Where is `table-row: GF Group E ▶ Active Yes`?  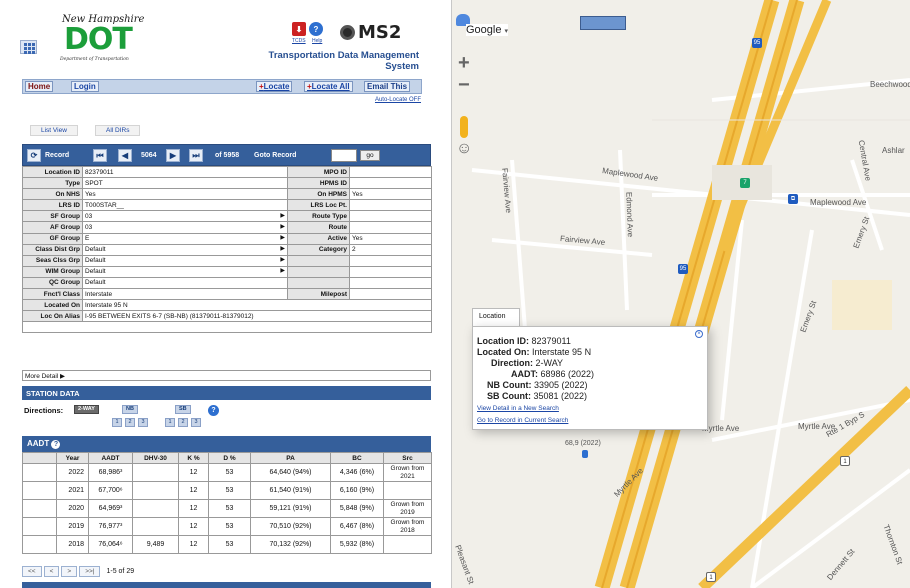
table-row: GF Group E ▶ Active Yes is located at coordinates (227, 238).